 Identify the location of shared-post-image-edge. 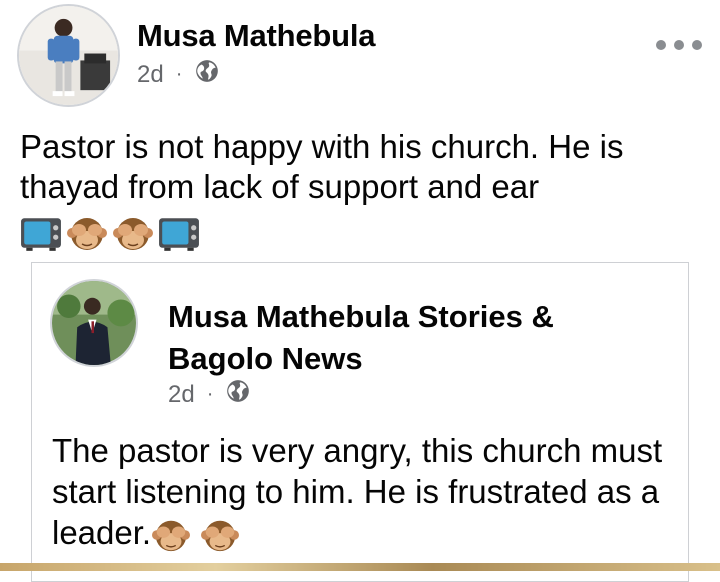
(360, 567).